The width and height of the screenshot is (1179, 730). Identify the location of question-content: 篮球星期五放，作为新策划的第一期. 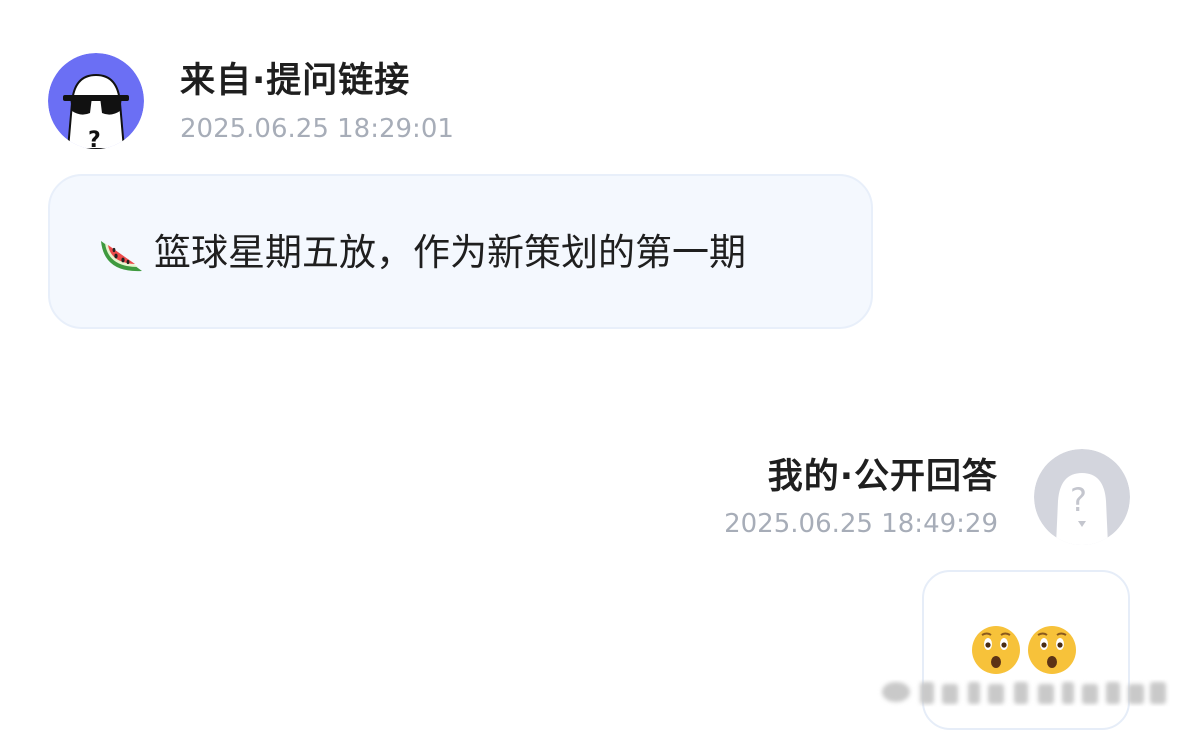
(422, 253).